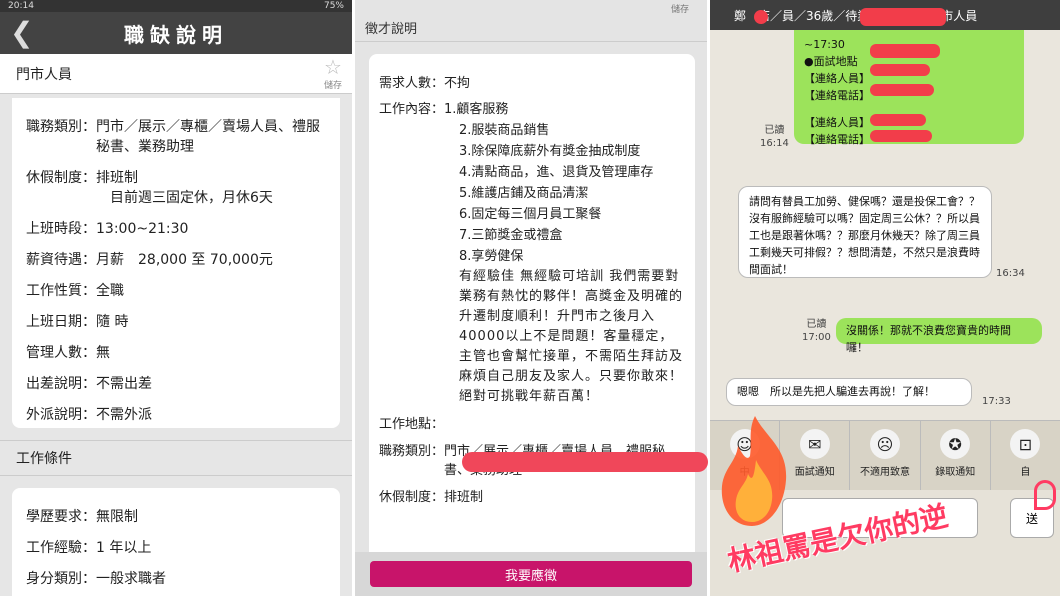 This screenshot has width=1060, height=596. I want to click on save-button: 儲存, so click(680, 8).